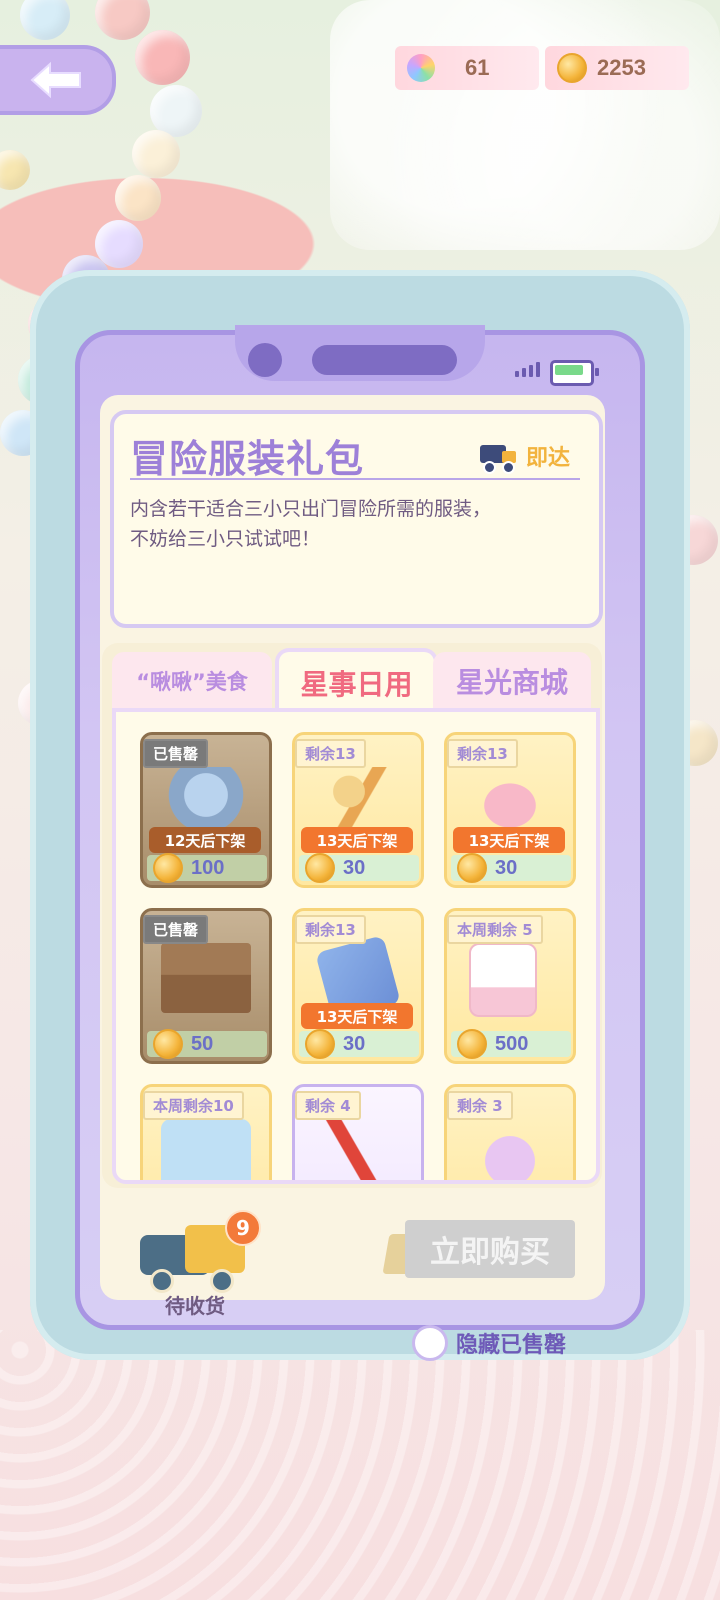 The image size is (720, 1600). I want to click on arrow-left-icon, so click(55, 80).